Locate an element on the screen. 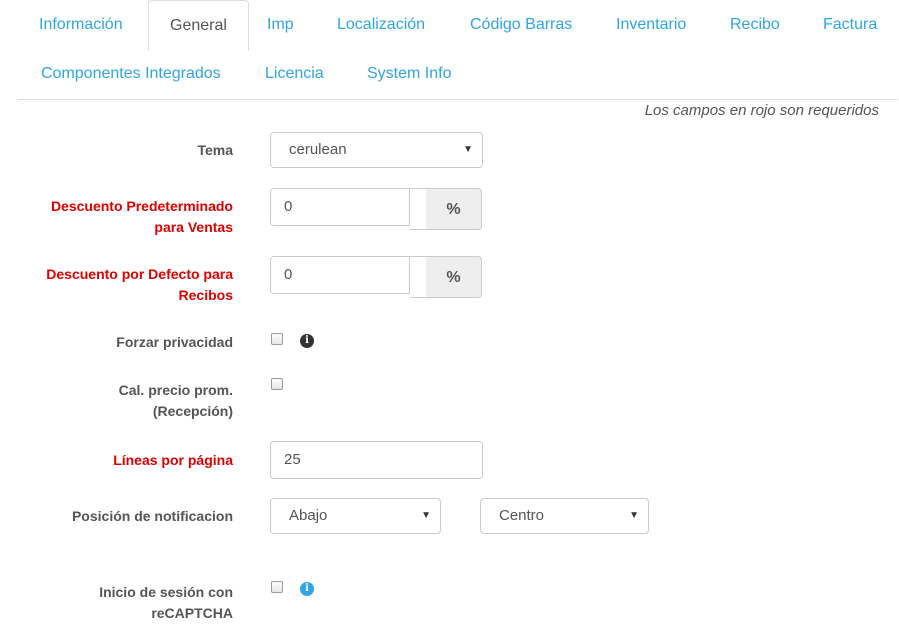 The image size is (899, 639). tab-componentes-integrados: Componentes Integrados is located at coordinates (131, 74).